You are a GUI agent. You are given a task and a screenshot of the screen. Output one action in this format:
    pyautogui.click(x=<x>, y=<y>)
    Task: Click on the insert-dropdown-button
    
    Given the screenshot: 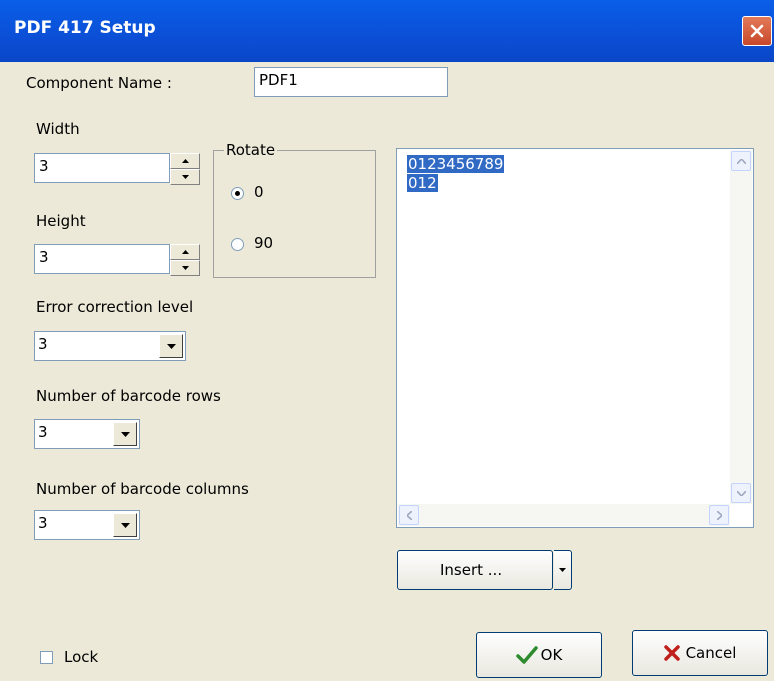 What is the action you would take?
    pyautogui.click(x=563, y=570)
    